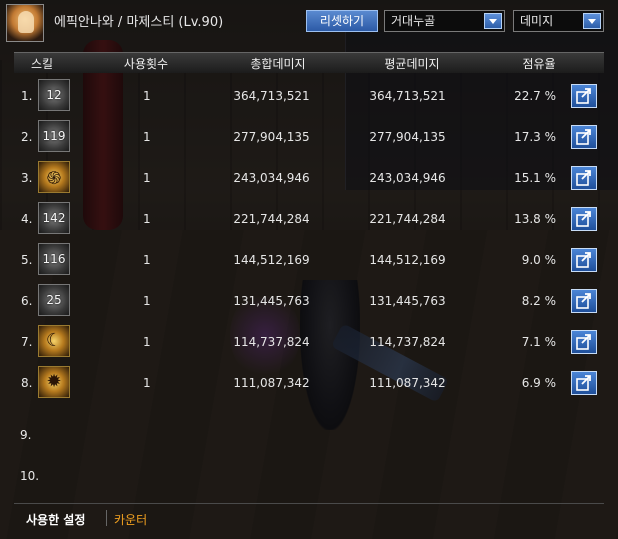 The height and width of the screenshot is (539, 618). Describe the element at coordinates (538, 260) in the screenshot. I see `row-share: 9.0 %` at that location.